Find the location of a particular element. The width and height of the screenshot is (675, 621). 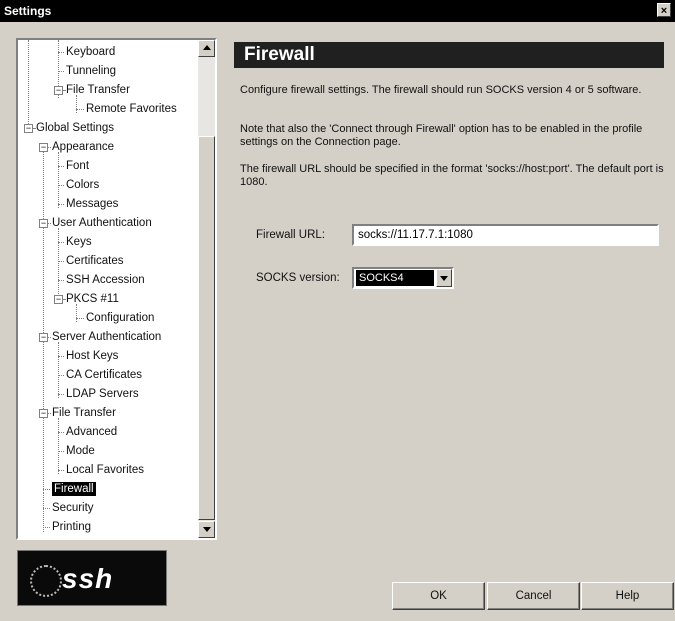

tree-item-ldap-servers: LDAP Servers is located at coordinates (102, 394).